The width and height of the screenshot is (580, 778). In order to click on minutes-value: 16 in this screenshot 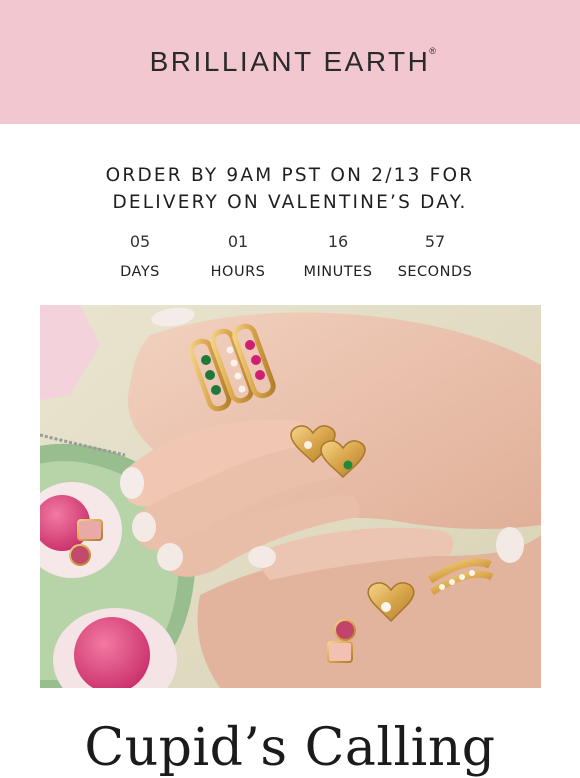, I will do `click(338, 241)`.